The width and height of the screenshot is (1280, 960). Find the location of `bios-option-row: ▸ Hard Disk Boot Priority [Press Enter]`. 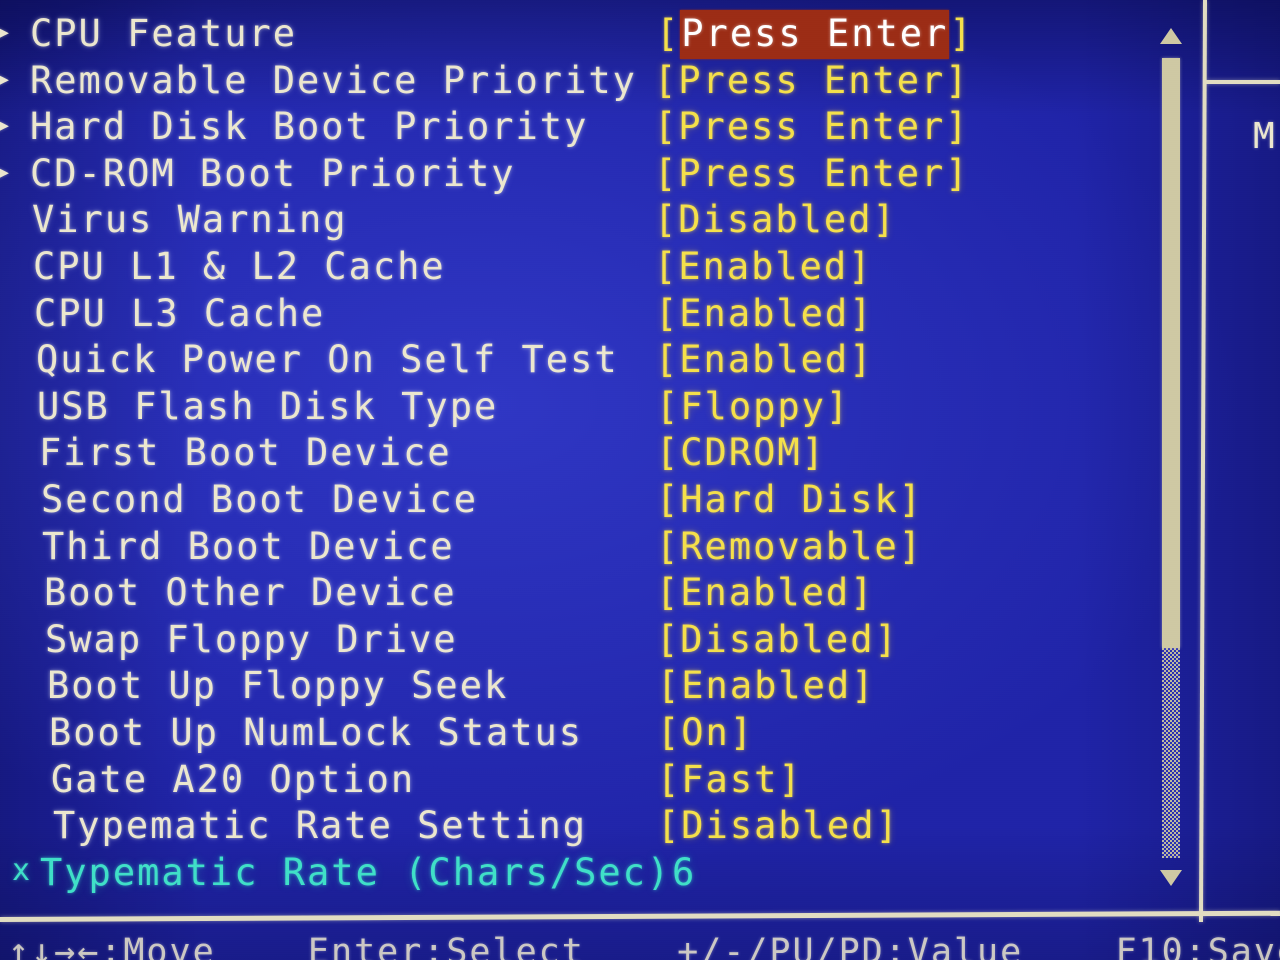

bios-option-row: ▸ Hard Disk Boot Priority [Press Enter] is located at coordinates (570, 128).